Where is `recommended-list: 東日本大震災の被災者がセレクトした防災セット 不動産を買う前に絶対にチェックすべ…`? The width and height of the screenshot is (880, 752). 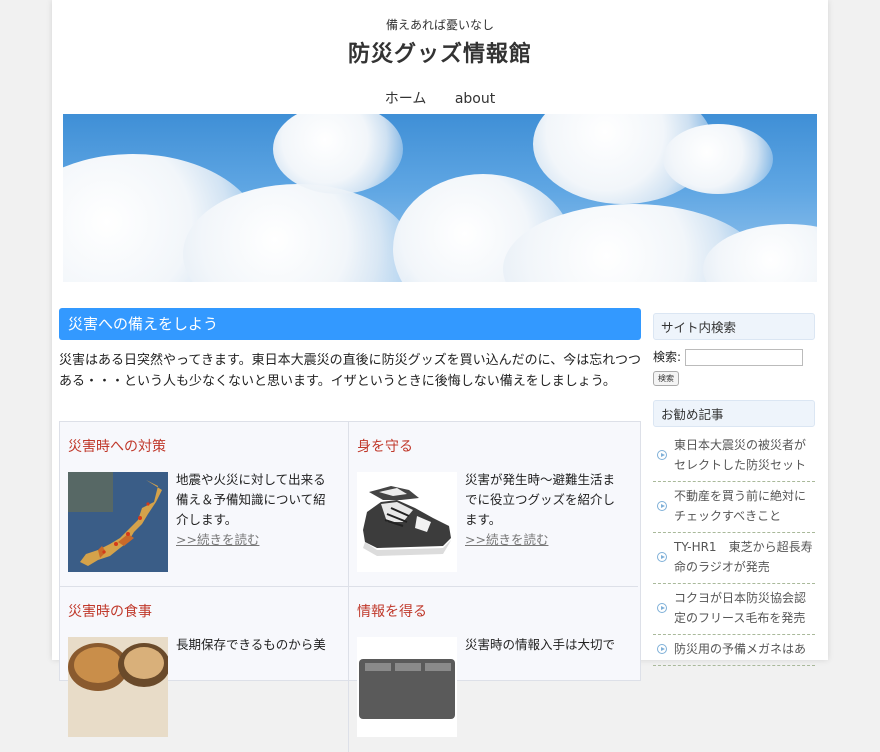 recommended-list: 東日本大震災の被災者がセレクトした防災セット 不動産を買う前に絶対にチェックすべ… is located at coordinates (734, 548).